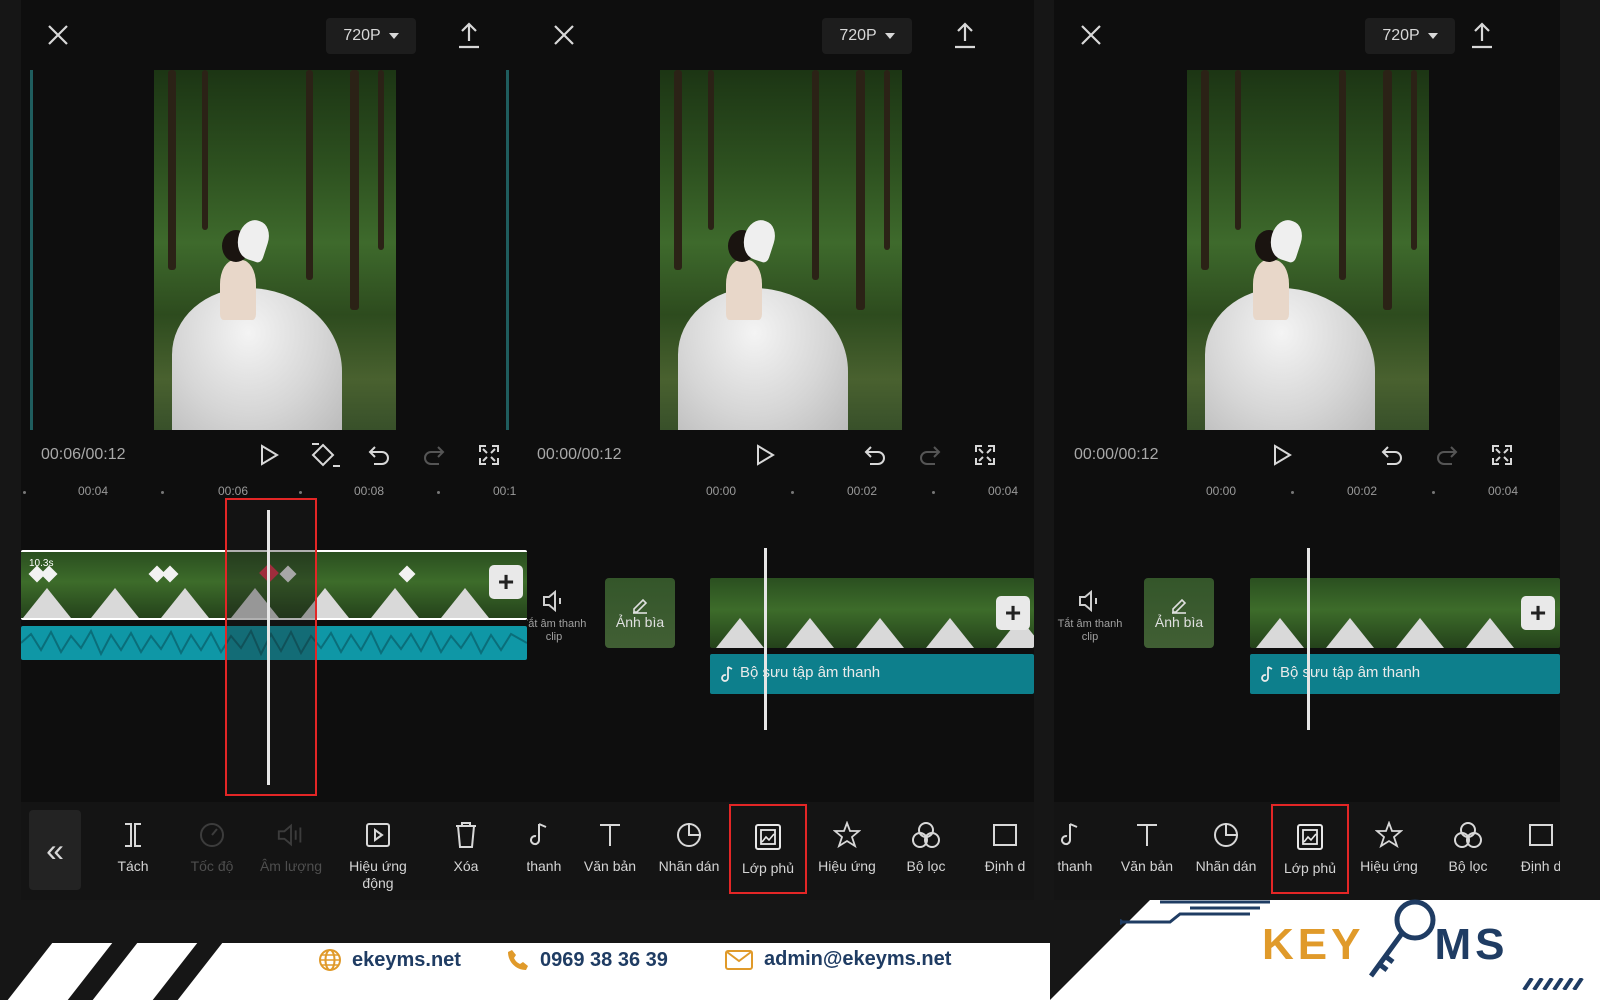 This screenshot has height=1000, width=1600. Describe the element at coordinates (378, 851) in the screenshot. I see `tool-animation: Hiệu ứng động` at that location.